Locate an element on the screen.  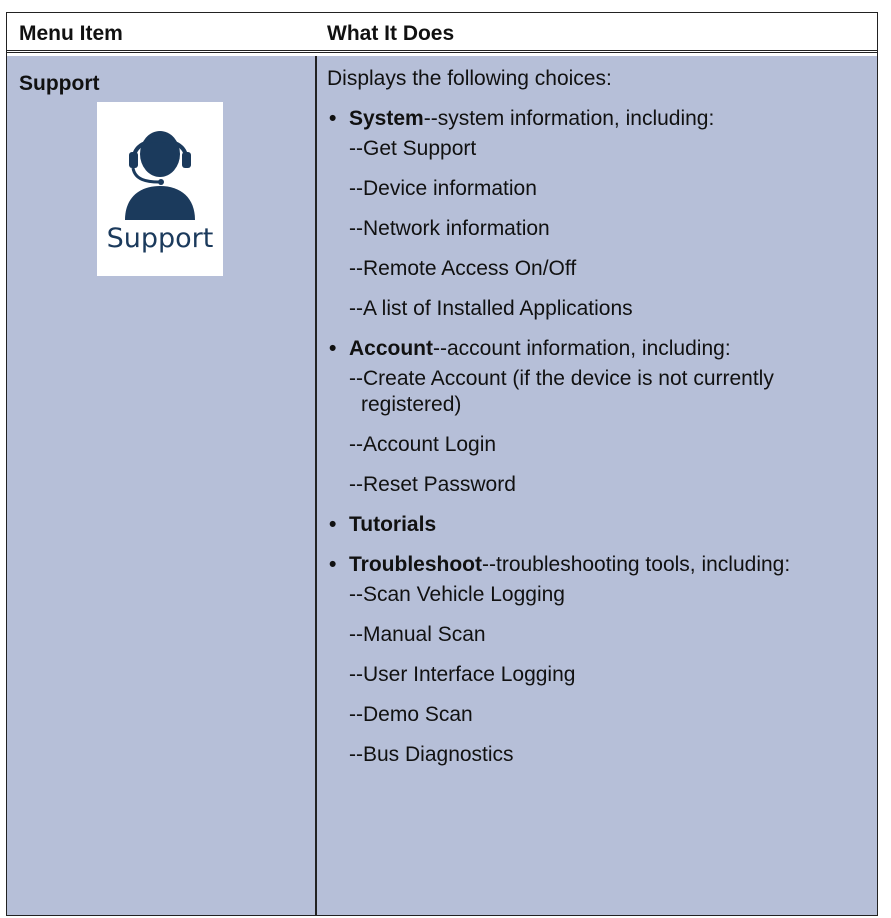
list-item: --Network information is located at coordinates (449, 228).